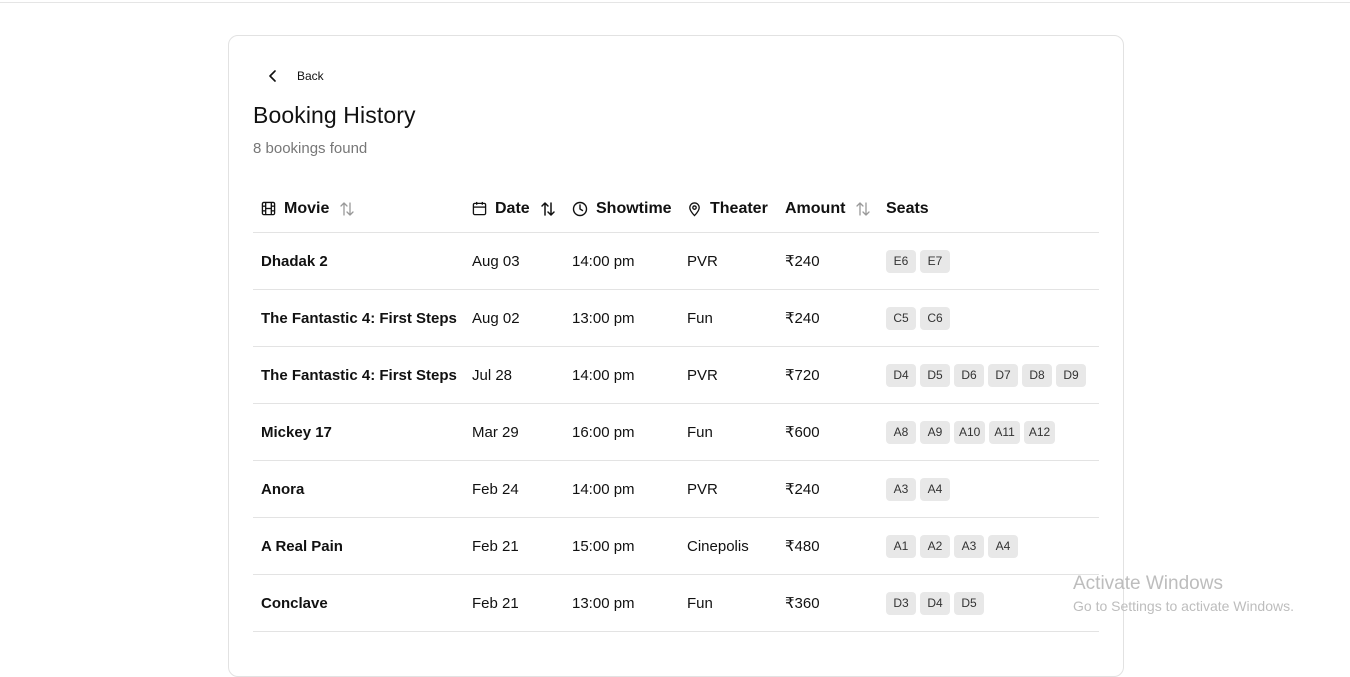 Image resolution: width=1350 pixels, height=677 pixels. Describe the element at coordinates (1148, 583) in the screenshot. I see `watermark-title: Activate Windows` at that location.